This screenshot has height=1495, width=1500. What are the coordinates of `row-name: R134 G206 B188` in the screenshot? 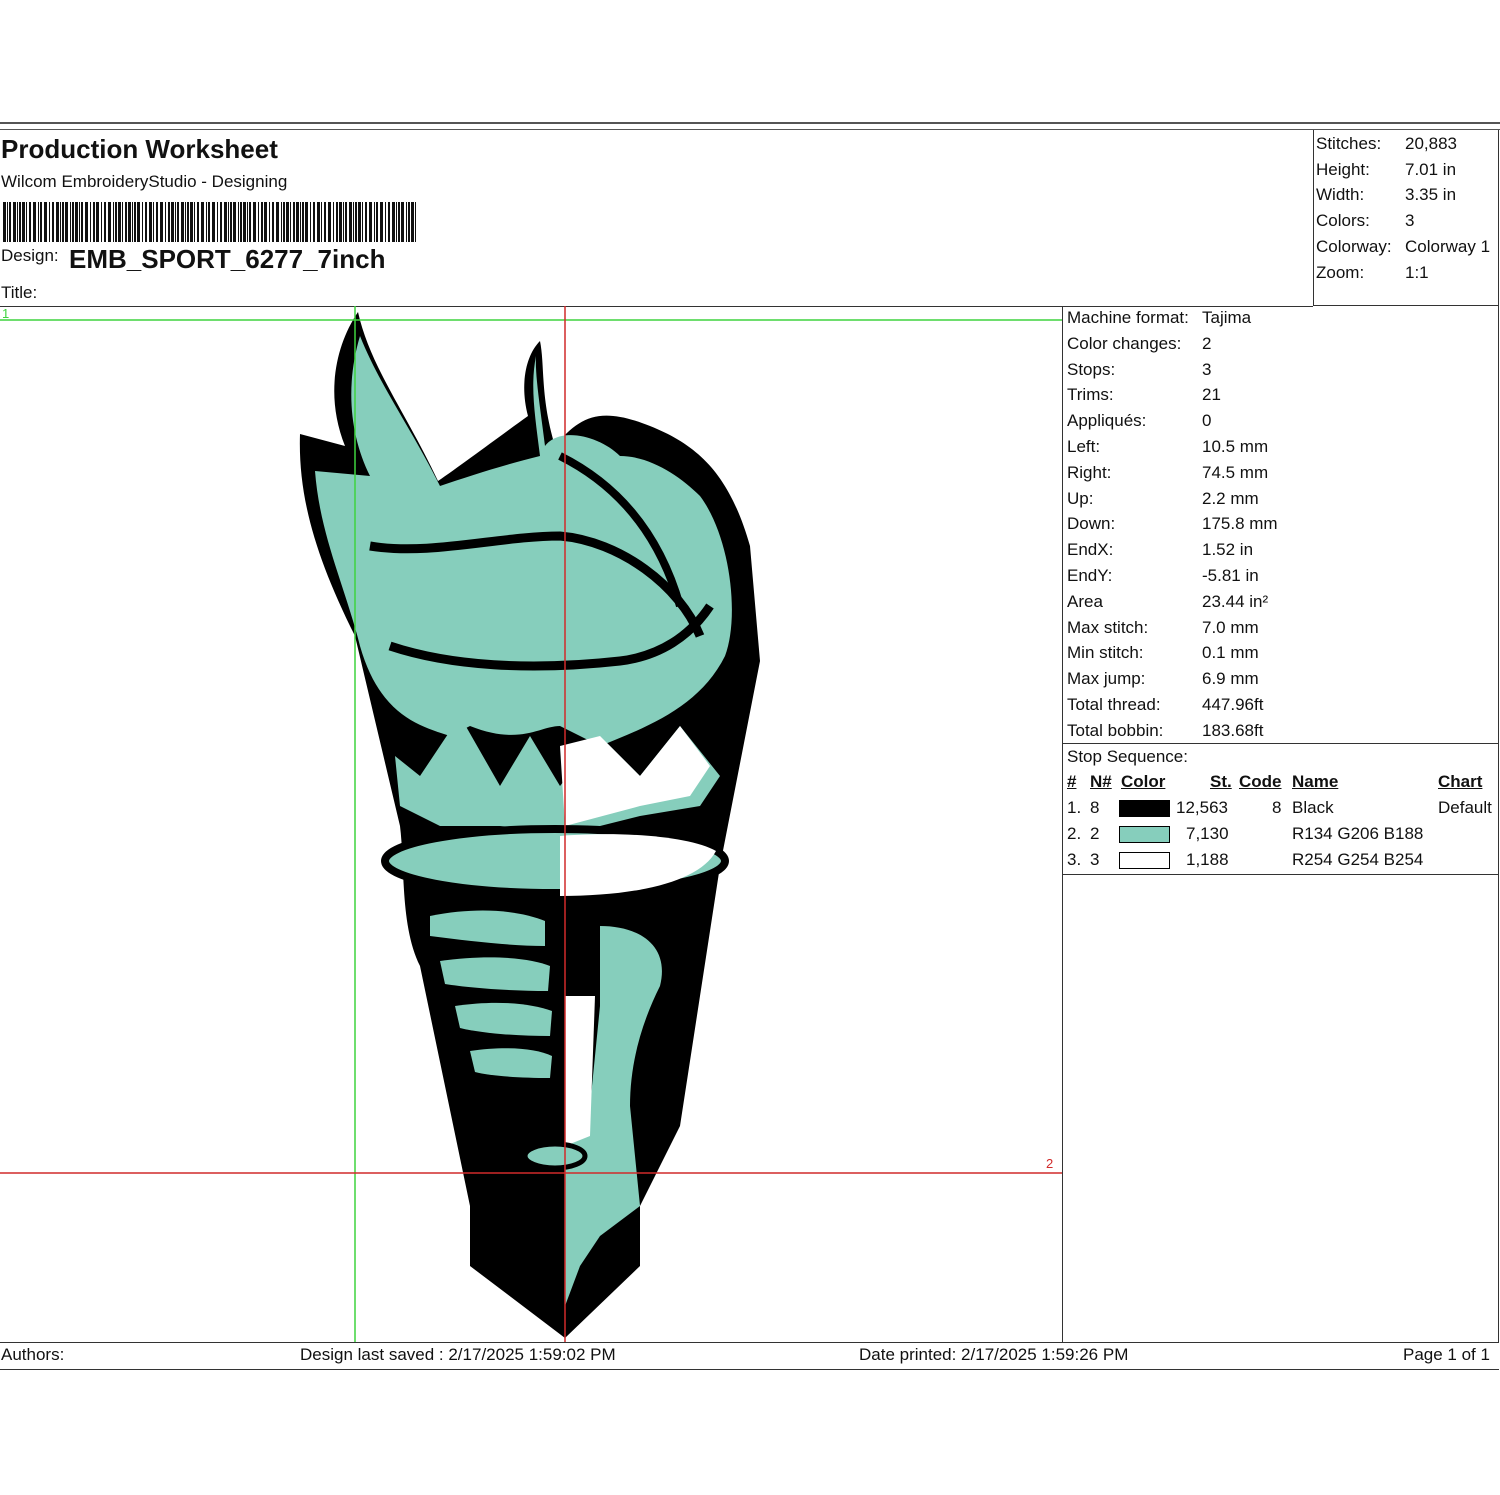 It's located at (1358, 833).